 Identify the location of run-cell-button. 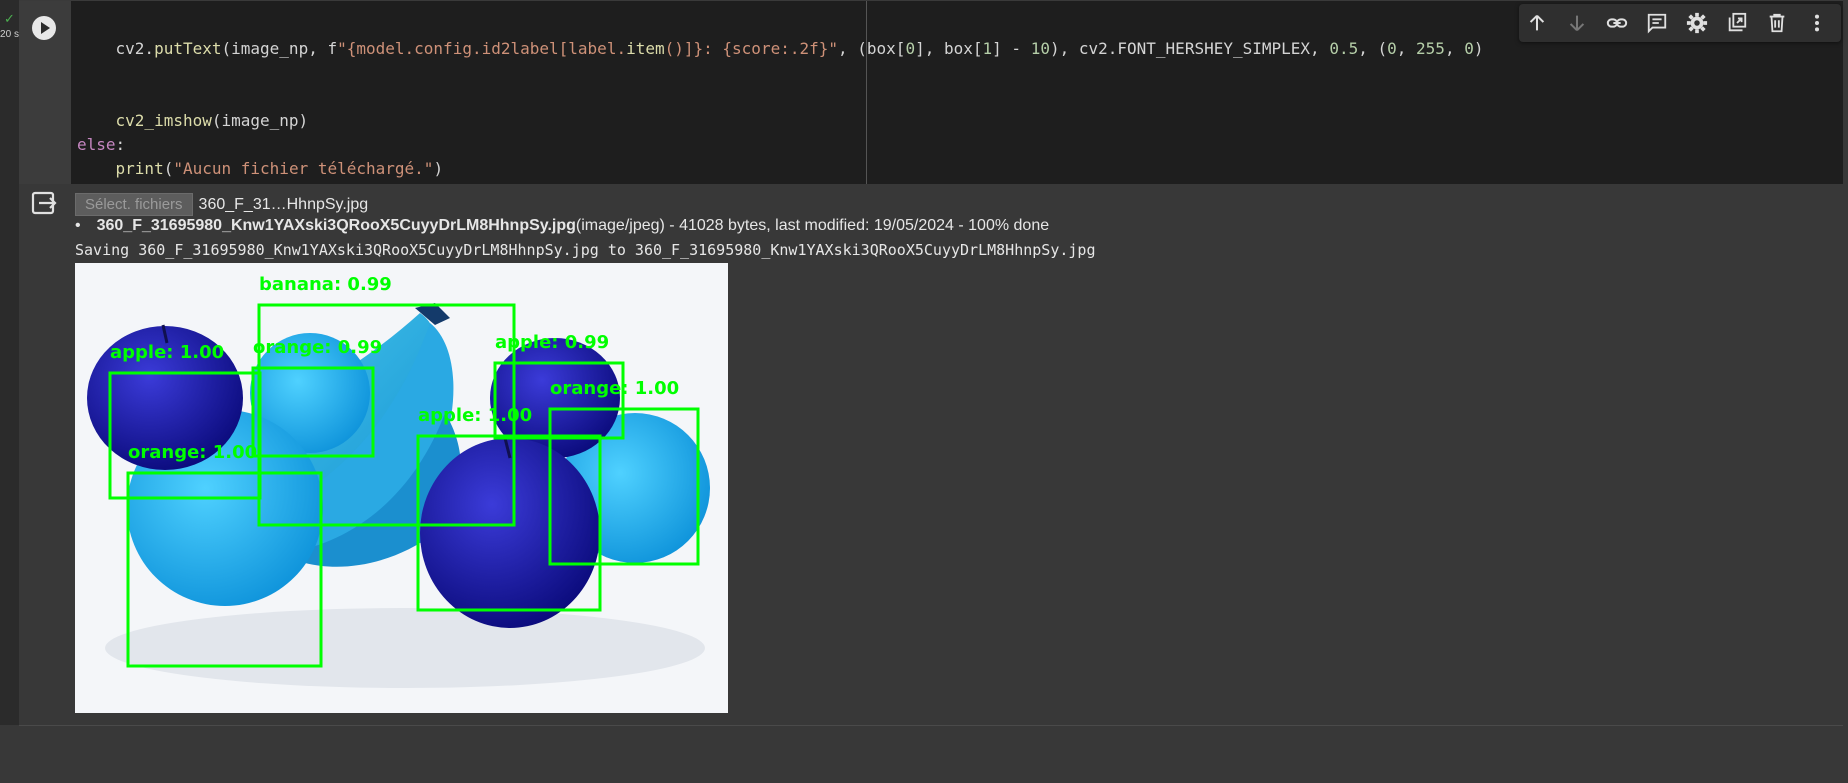
(44, 28).